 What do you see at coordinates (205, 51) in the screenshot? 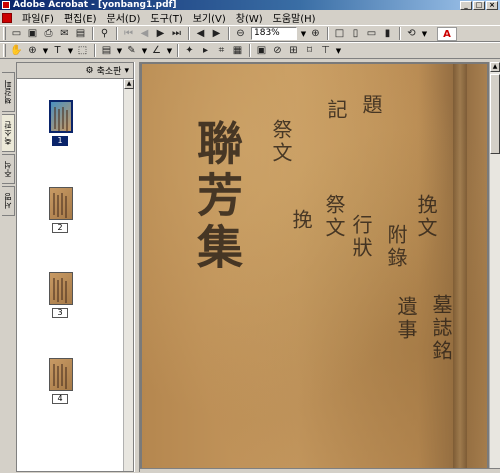
I see `link-tool-icon: ▸` at bounding box center [205, 51].